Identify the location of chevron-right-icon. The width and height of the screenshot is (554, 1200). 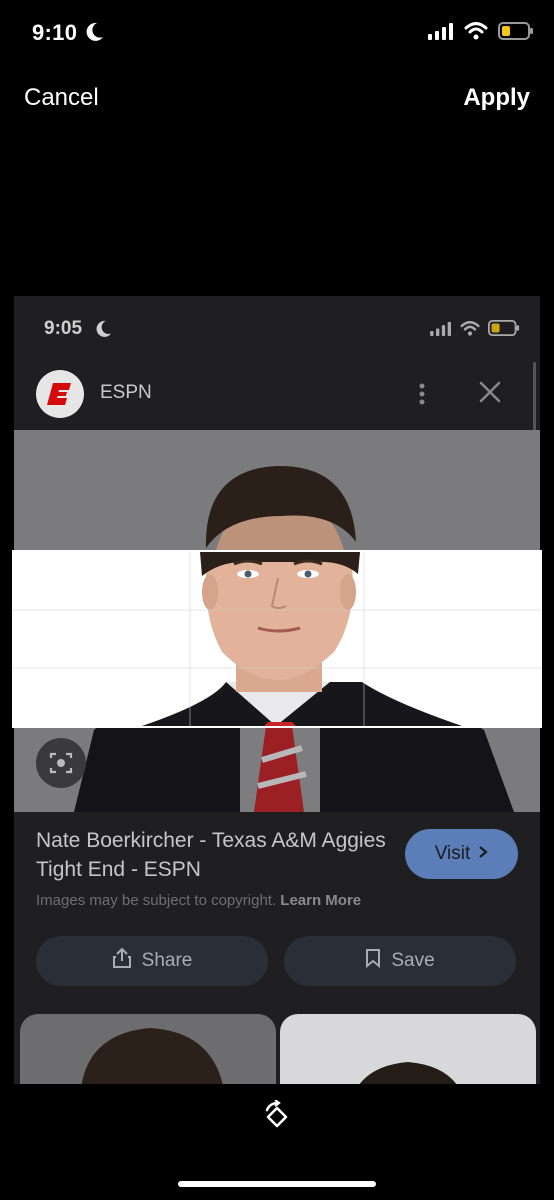
(483, 854).